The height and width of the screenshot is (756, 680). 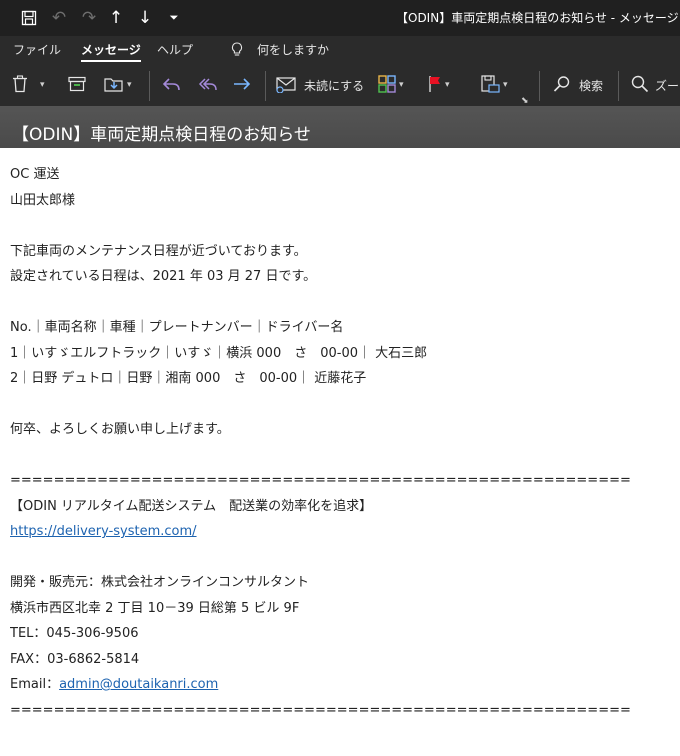 I want to click on rules-button: ▾, so click(x=494, y=85).